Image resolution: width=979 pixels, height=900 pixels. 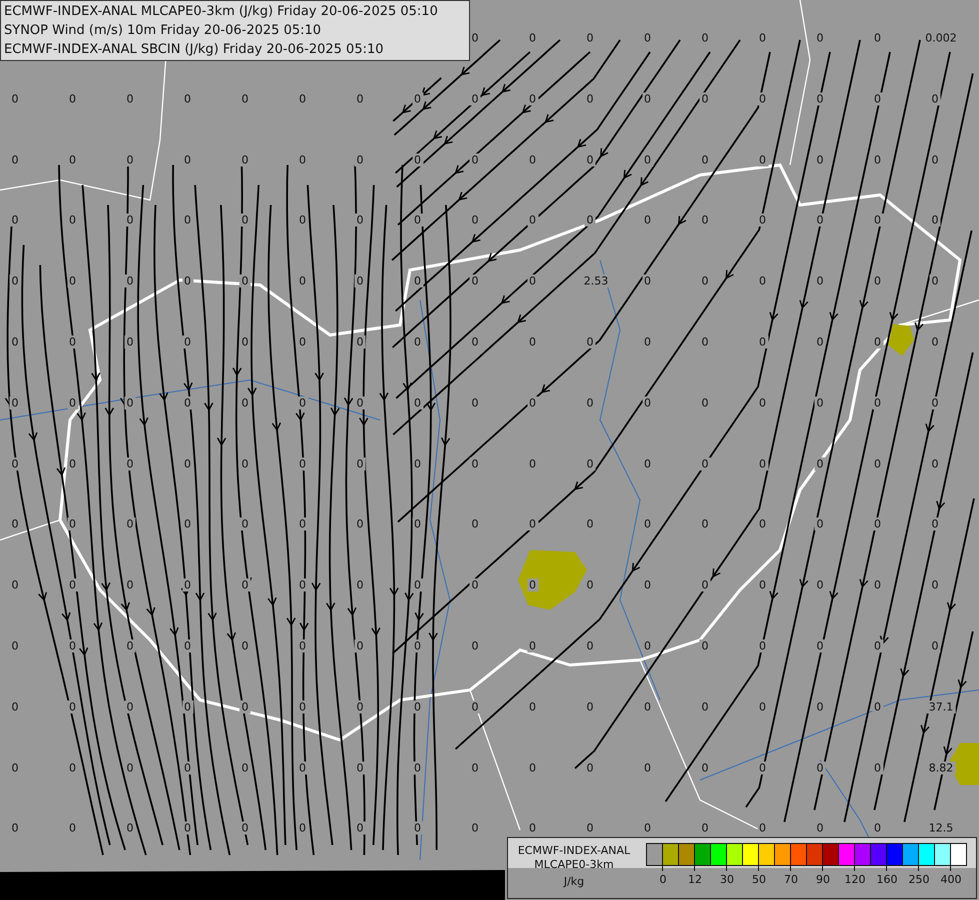 What do you see at coordinates (695, 879) in the screenshot?
I see `tick-label: 12` at bounding box center [695, 879].